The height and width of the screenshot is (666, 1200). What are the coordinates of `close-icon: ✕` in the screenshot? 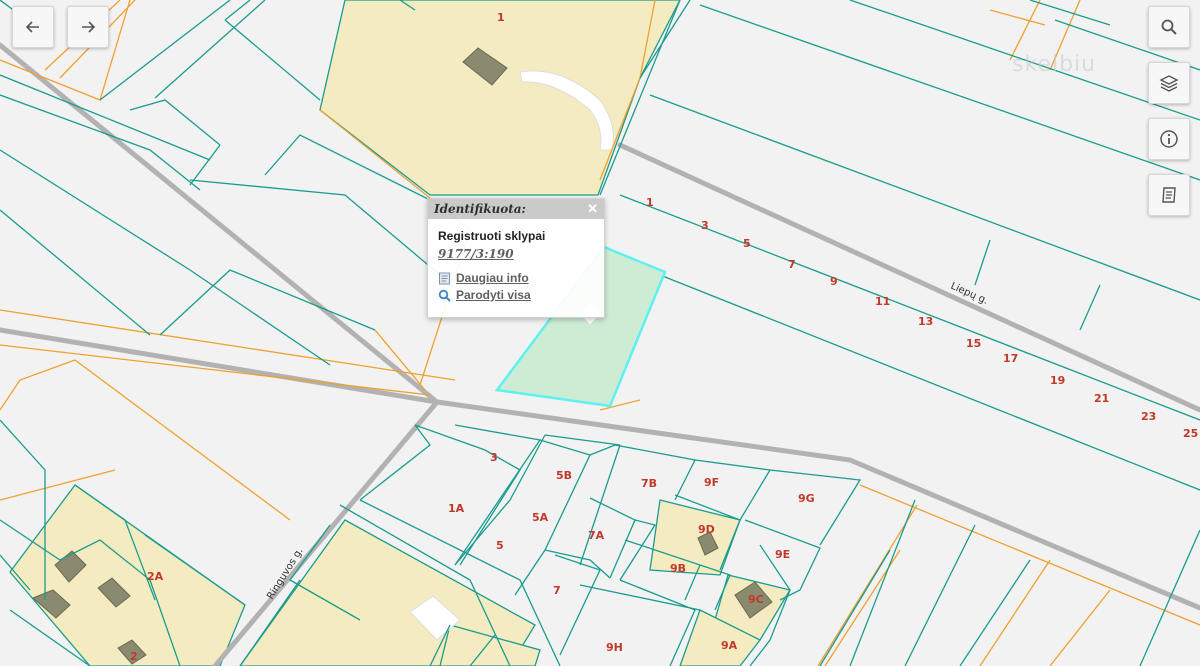 It's located at (592, 209).